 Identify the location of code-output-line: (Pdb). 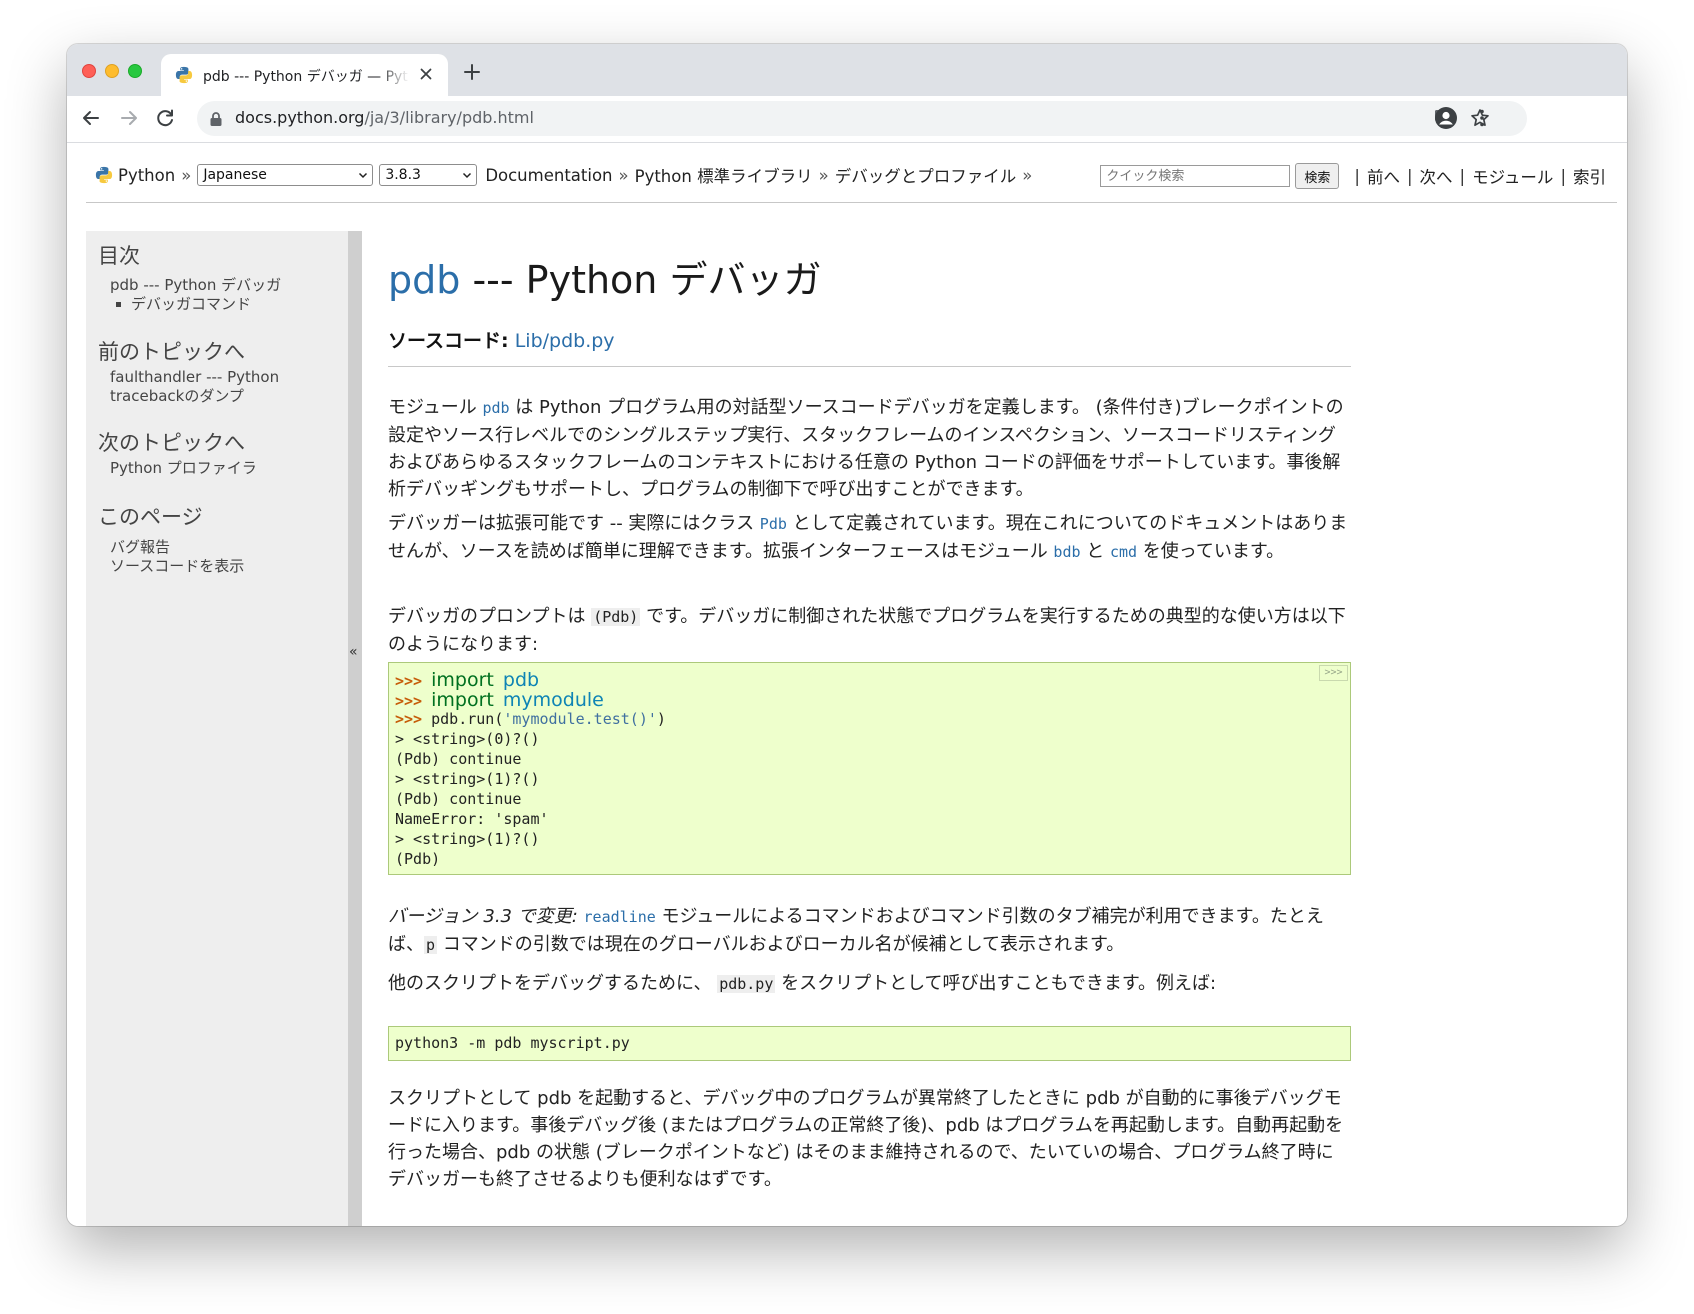
(418, 859).